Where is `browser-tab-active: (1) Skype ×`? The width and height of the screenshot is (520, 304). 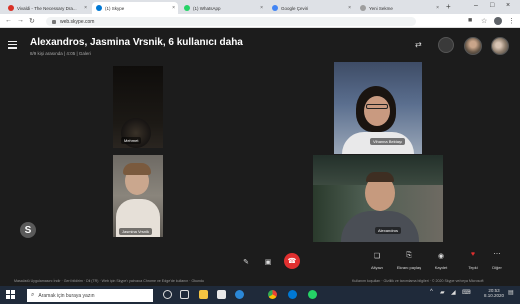 browser-tab-active: (1) Skype × is located at coordinates (135, 8).